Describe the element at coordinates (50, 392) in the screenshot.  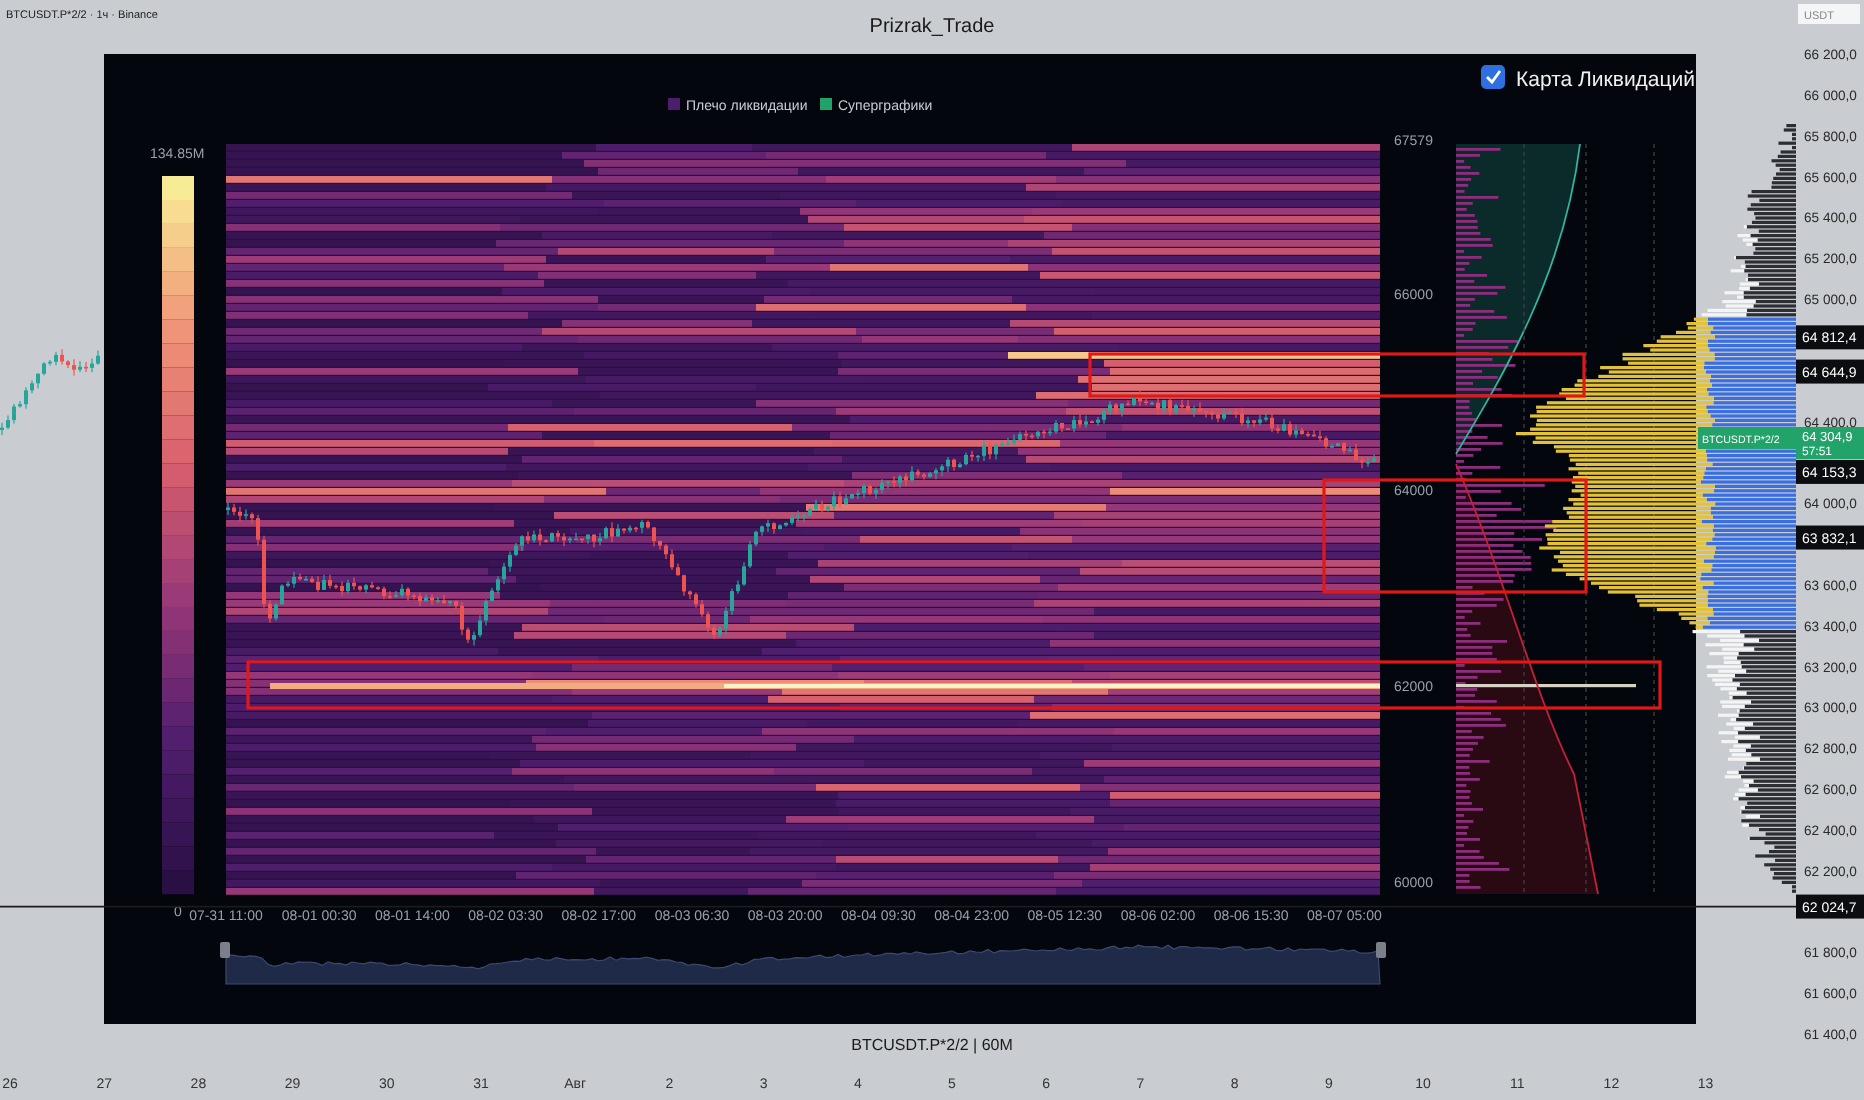
I see `candlestick-series` at that location.